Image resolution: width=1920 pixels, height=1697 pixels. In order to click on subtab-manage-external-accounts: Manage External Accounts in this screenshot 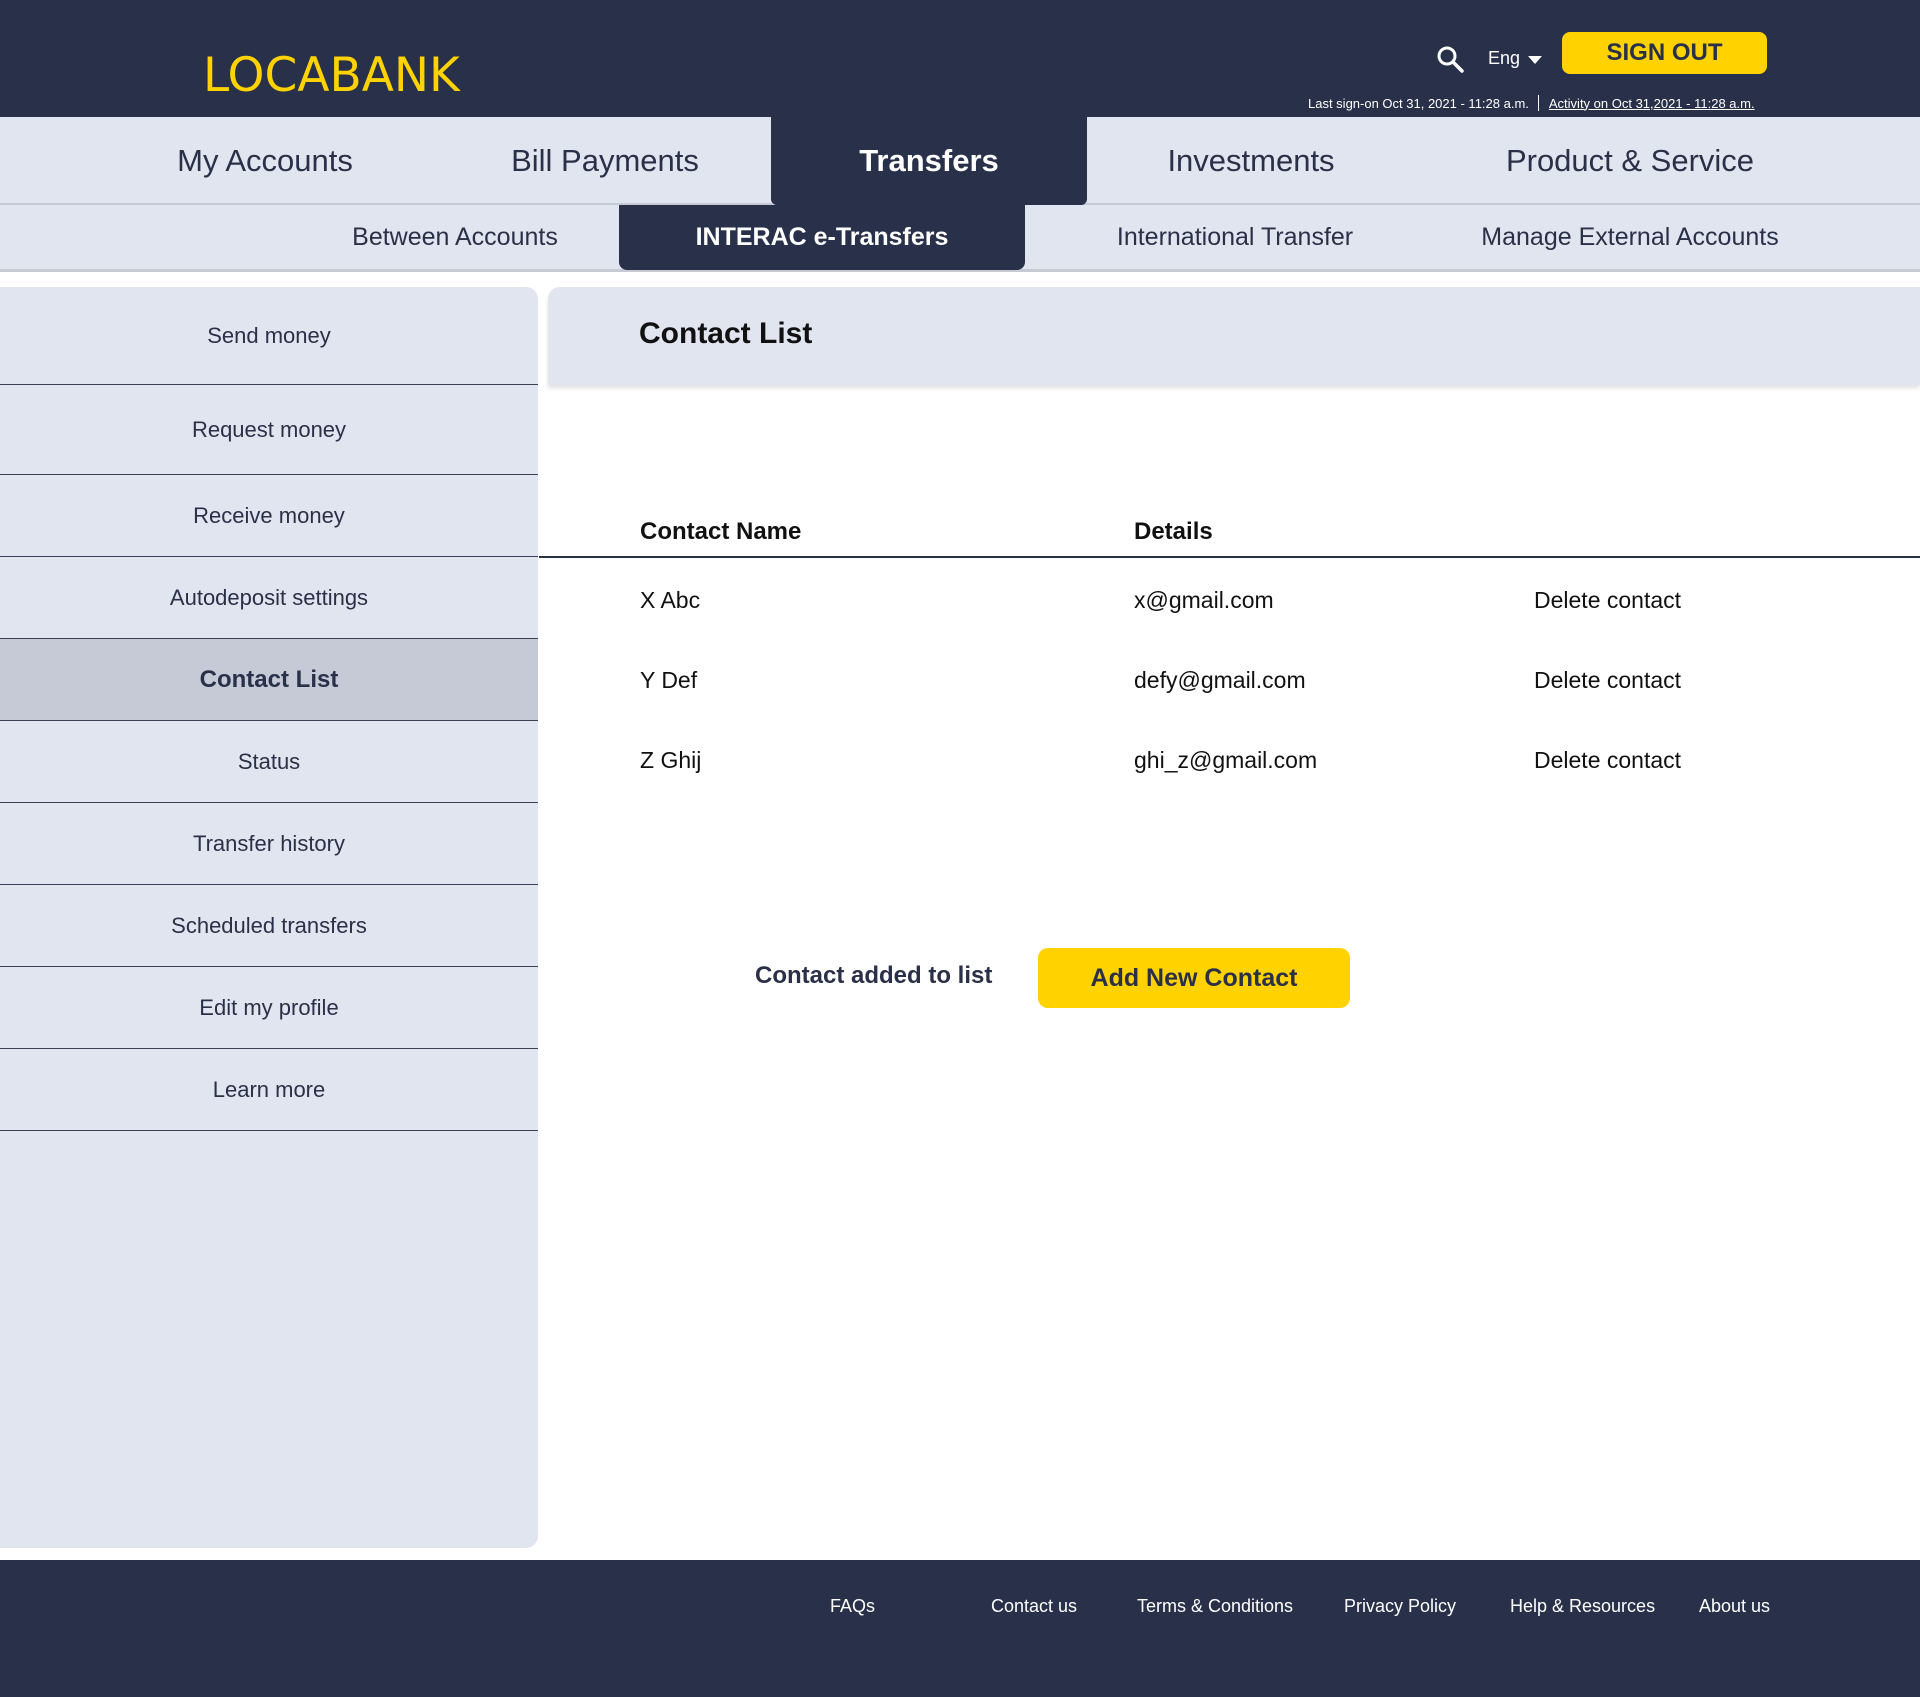, I will do `click(1630, 237)`.